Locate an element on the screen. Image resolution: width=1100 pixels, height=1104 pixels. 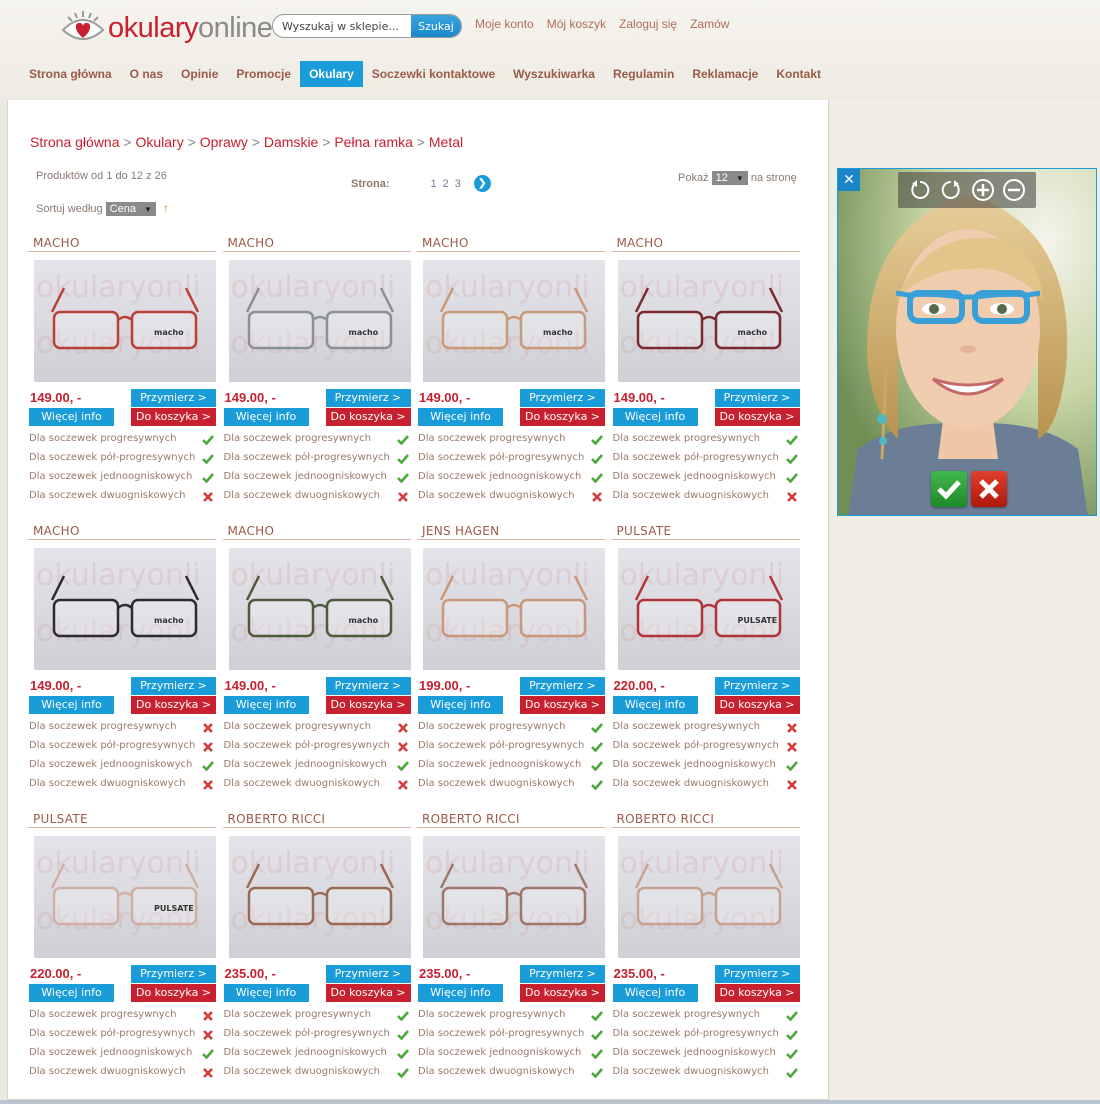
nav-item-6: Wyszukiwarka is located at coordinates (554, 74).